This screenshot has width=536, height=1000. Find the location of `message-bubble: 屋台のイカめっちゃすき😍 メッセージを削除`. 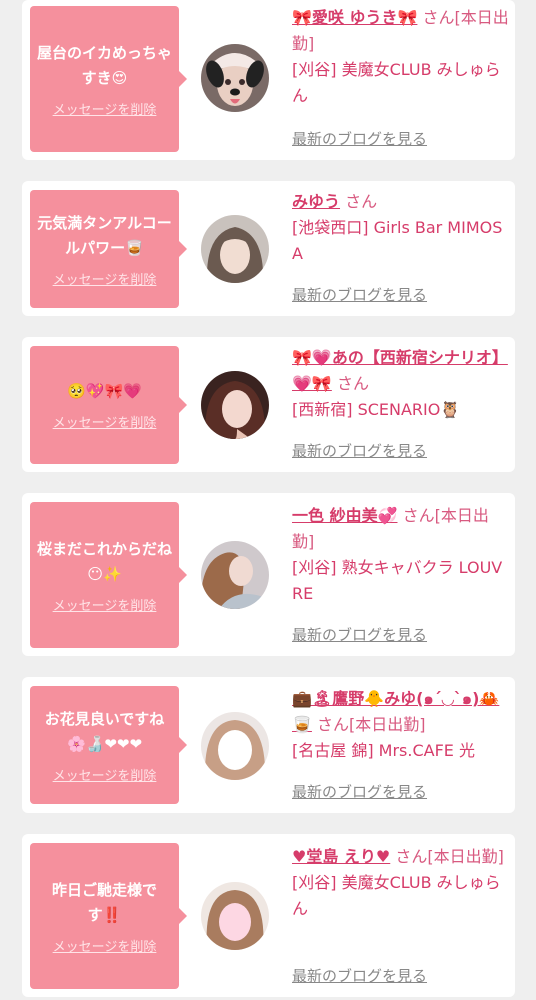

message-bubble: 屋台のイカめっちゃすき😍 メッセージを削除 is located at coordinates (108, 79).